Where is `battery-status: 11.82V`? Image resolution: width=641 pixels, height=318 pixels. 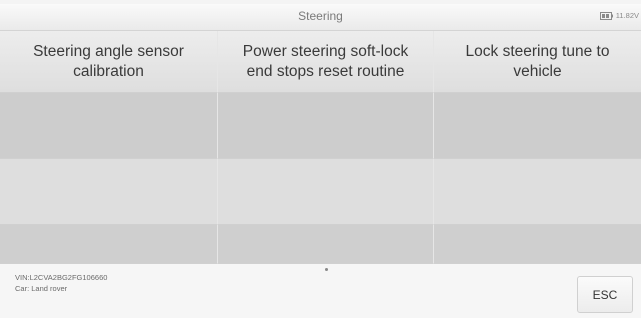 battery-status: 11.82V is located at coordinates (619, 15).